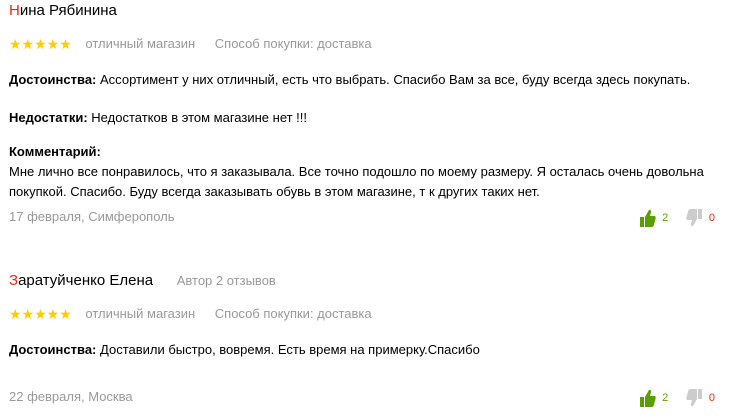 The height and width of the screenshot is (417, 735). I want to click on review-date-city: 22 февраля, Москва, so click(71, 396).